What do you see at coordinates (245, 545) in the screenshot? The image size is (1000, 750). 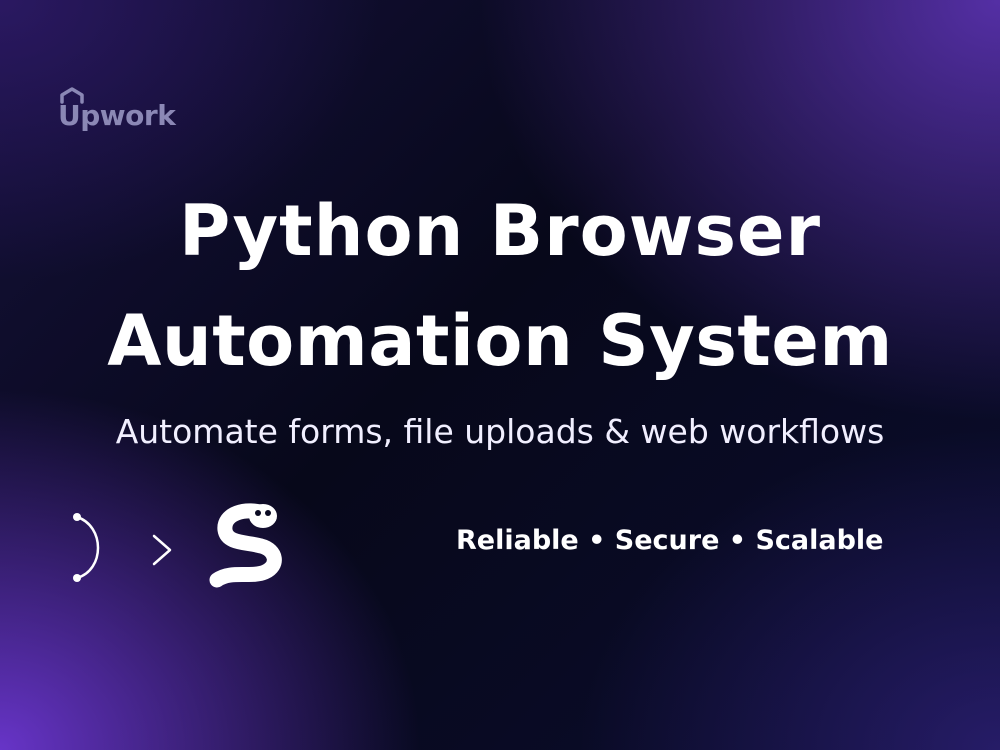 I see `python-snake-icon` at bounding box center [245, 545].